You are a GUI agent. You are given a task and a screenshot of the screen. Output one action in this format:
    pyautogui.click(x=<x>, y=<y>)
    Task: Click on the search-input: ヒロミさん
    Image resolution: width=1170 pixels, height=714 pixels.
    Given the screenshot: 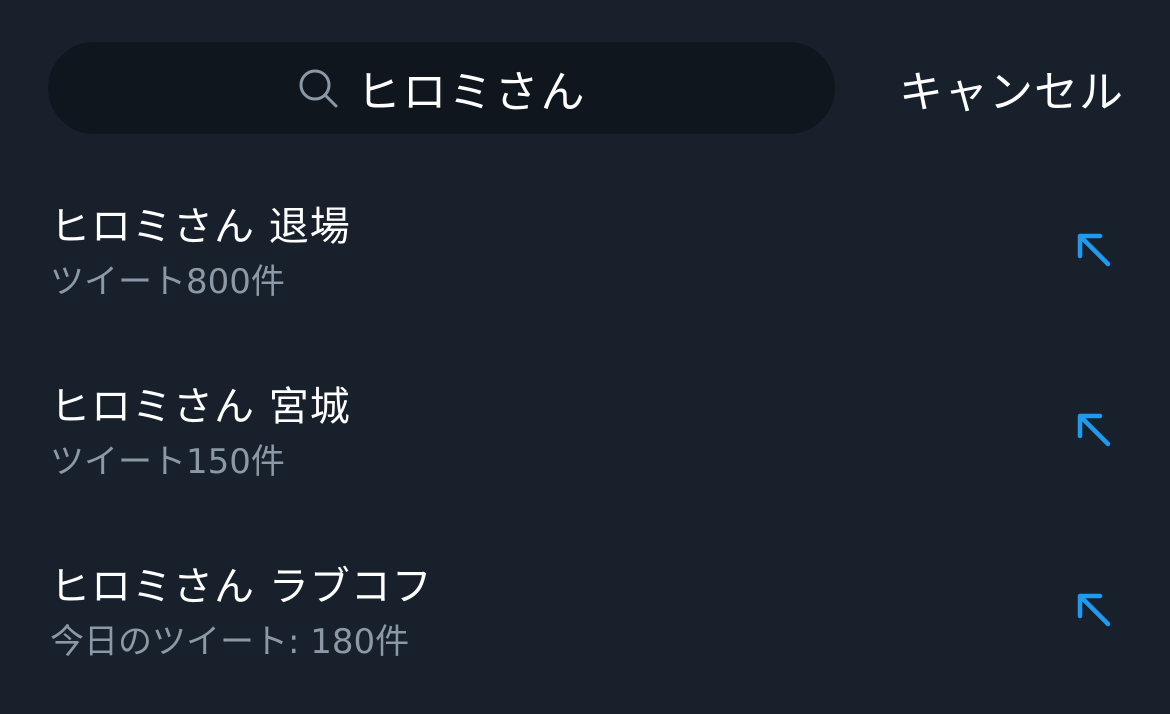 What is the action you would take?
    pyautogui.click(x=441, y=88)
    